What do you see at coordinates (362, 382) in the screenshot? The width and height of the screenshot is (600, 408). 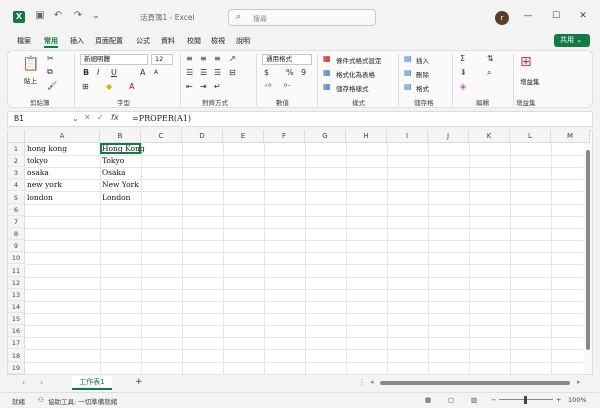 I see `more-options-icon: ⋮` at bounding box center [362, 382].